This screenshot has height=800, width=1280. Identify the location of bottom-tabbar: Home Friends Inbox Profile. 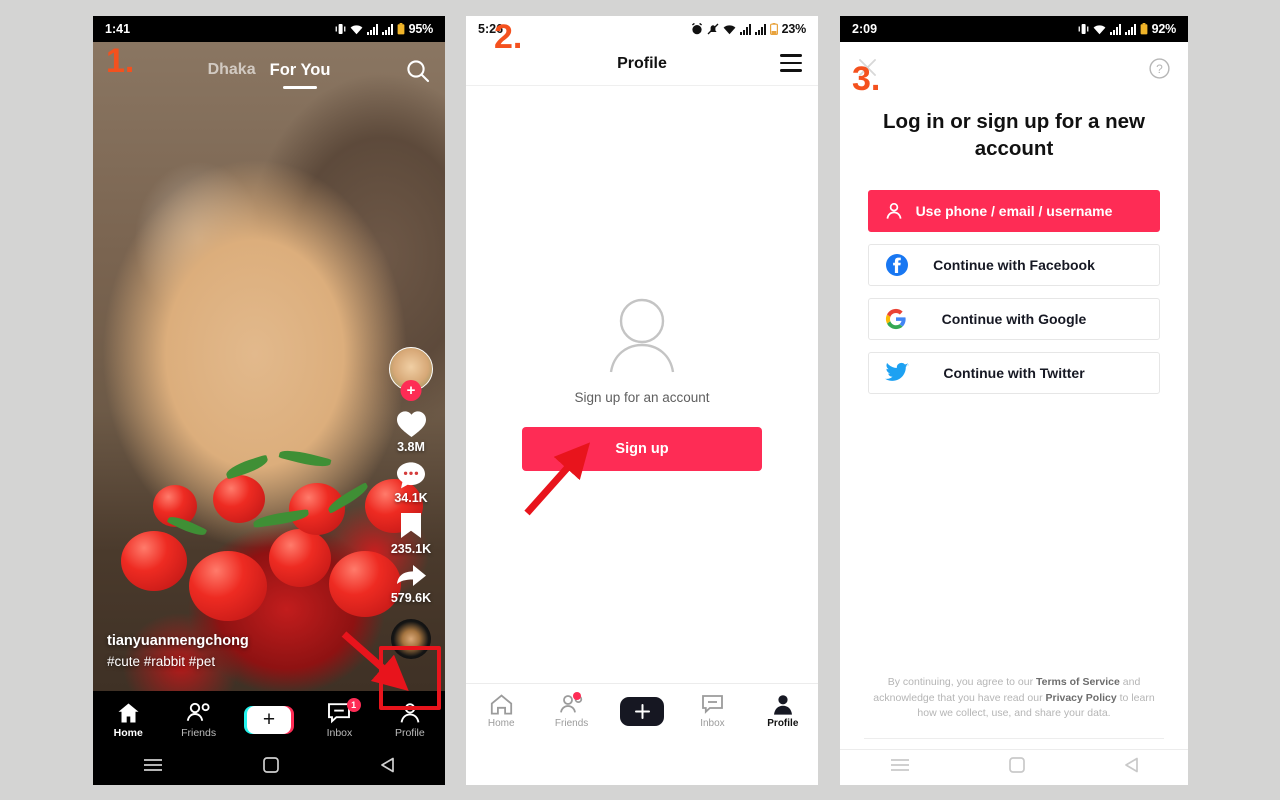
(642, 711).